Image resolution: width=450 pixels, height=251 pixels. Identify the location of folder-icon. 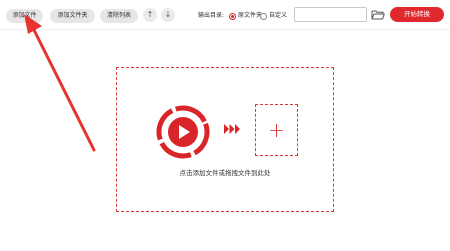
(378, 14).